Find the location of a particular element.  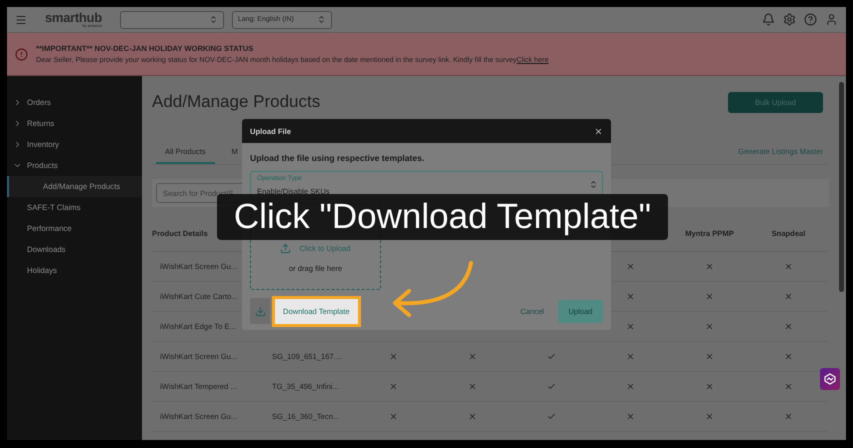

upload-icon is located at coordinates (286, 248).